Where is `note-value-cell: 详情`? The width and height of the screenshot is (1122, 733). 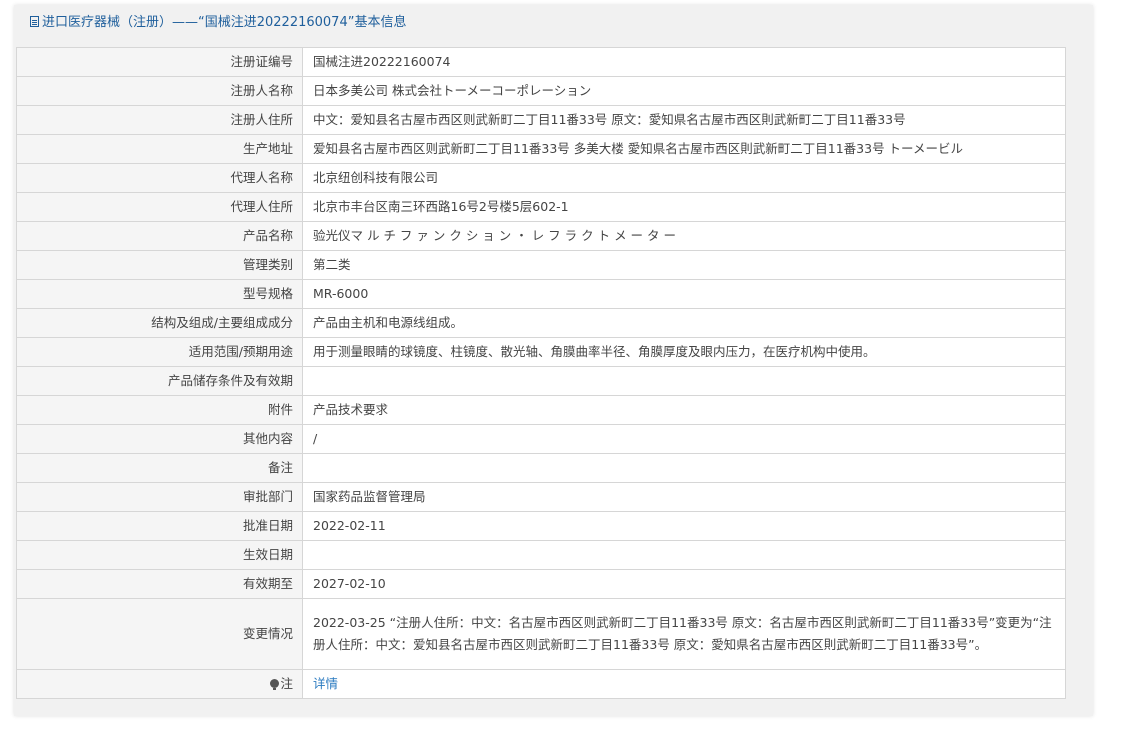
note-value-cell: 详情 is located at coordinates (684, 684).